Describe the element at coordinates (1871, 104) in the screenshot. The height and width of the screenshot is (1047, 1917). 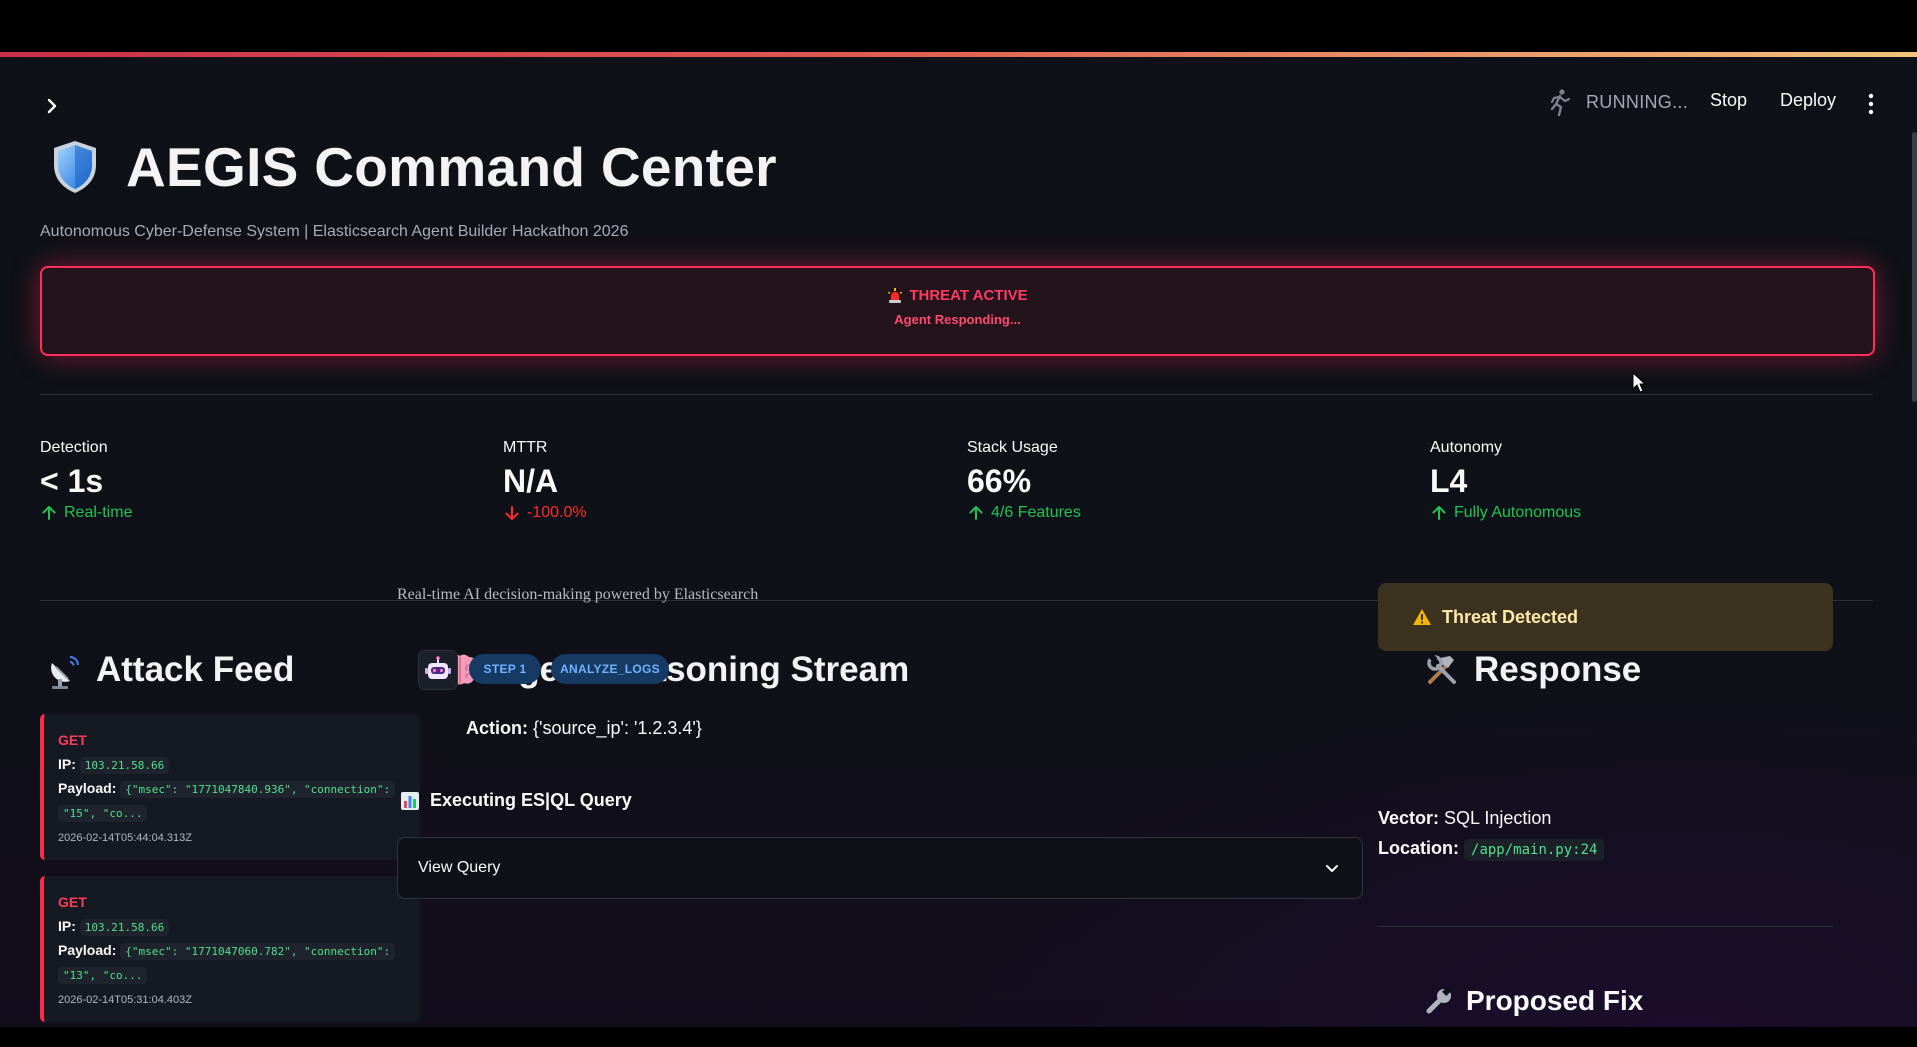
I see `main-menu-icon` at that location.